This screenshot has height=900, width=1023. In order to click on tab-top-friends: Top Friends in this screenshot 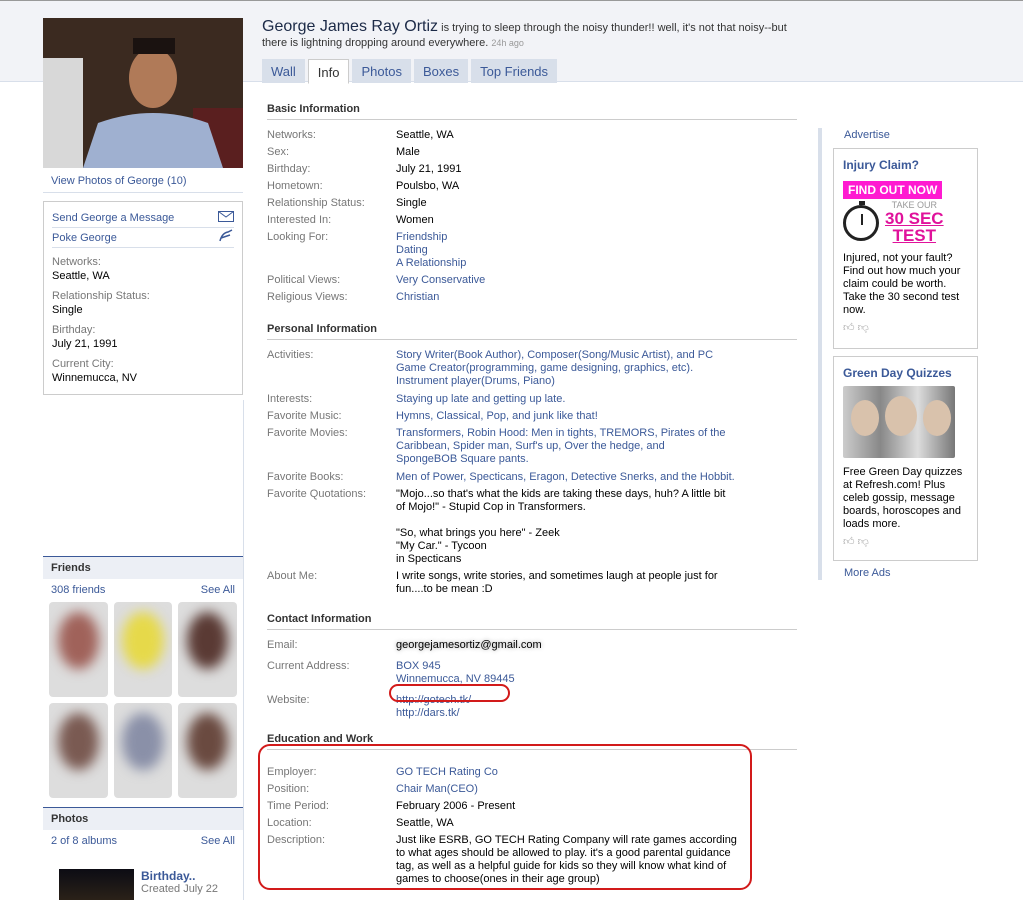, I will do `click(514, 71)`.